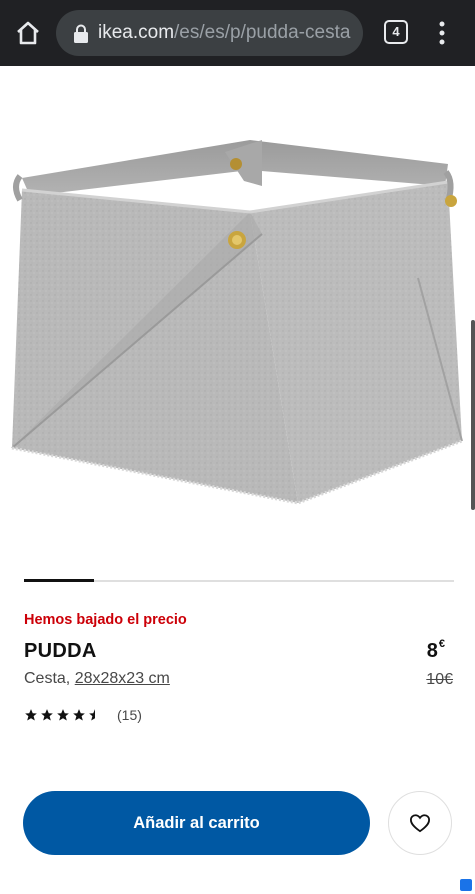 The width and height of the screenshot is (475, 894). I want to click on current-price-currency: €, so click(441, 644).